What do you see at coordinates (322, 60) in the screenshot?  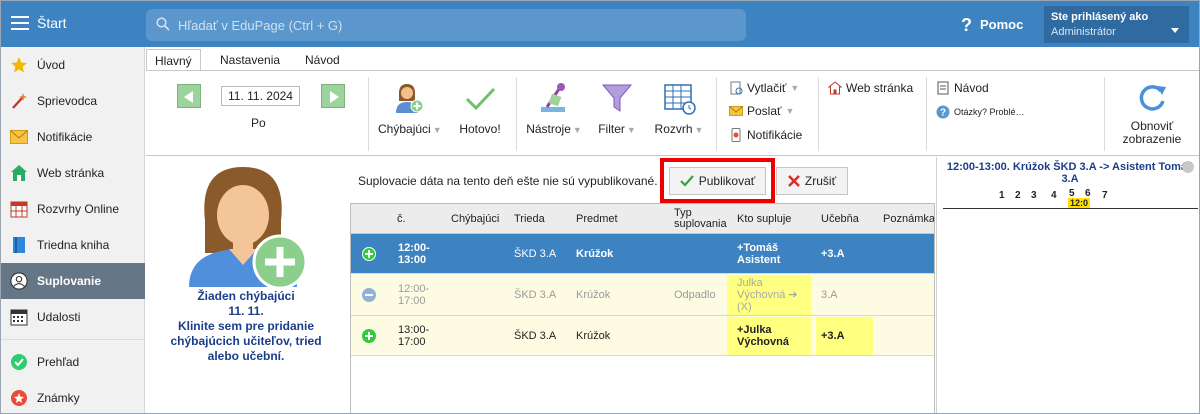 I see `tab-navod: Návod` at bounding box center [322, 60].